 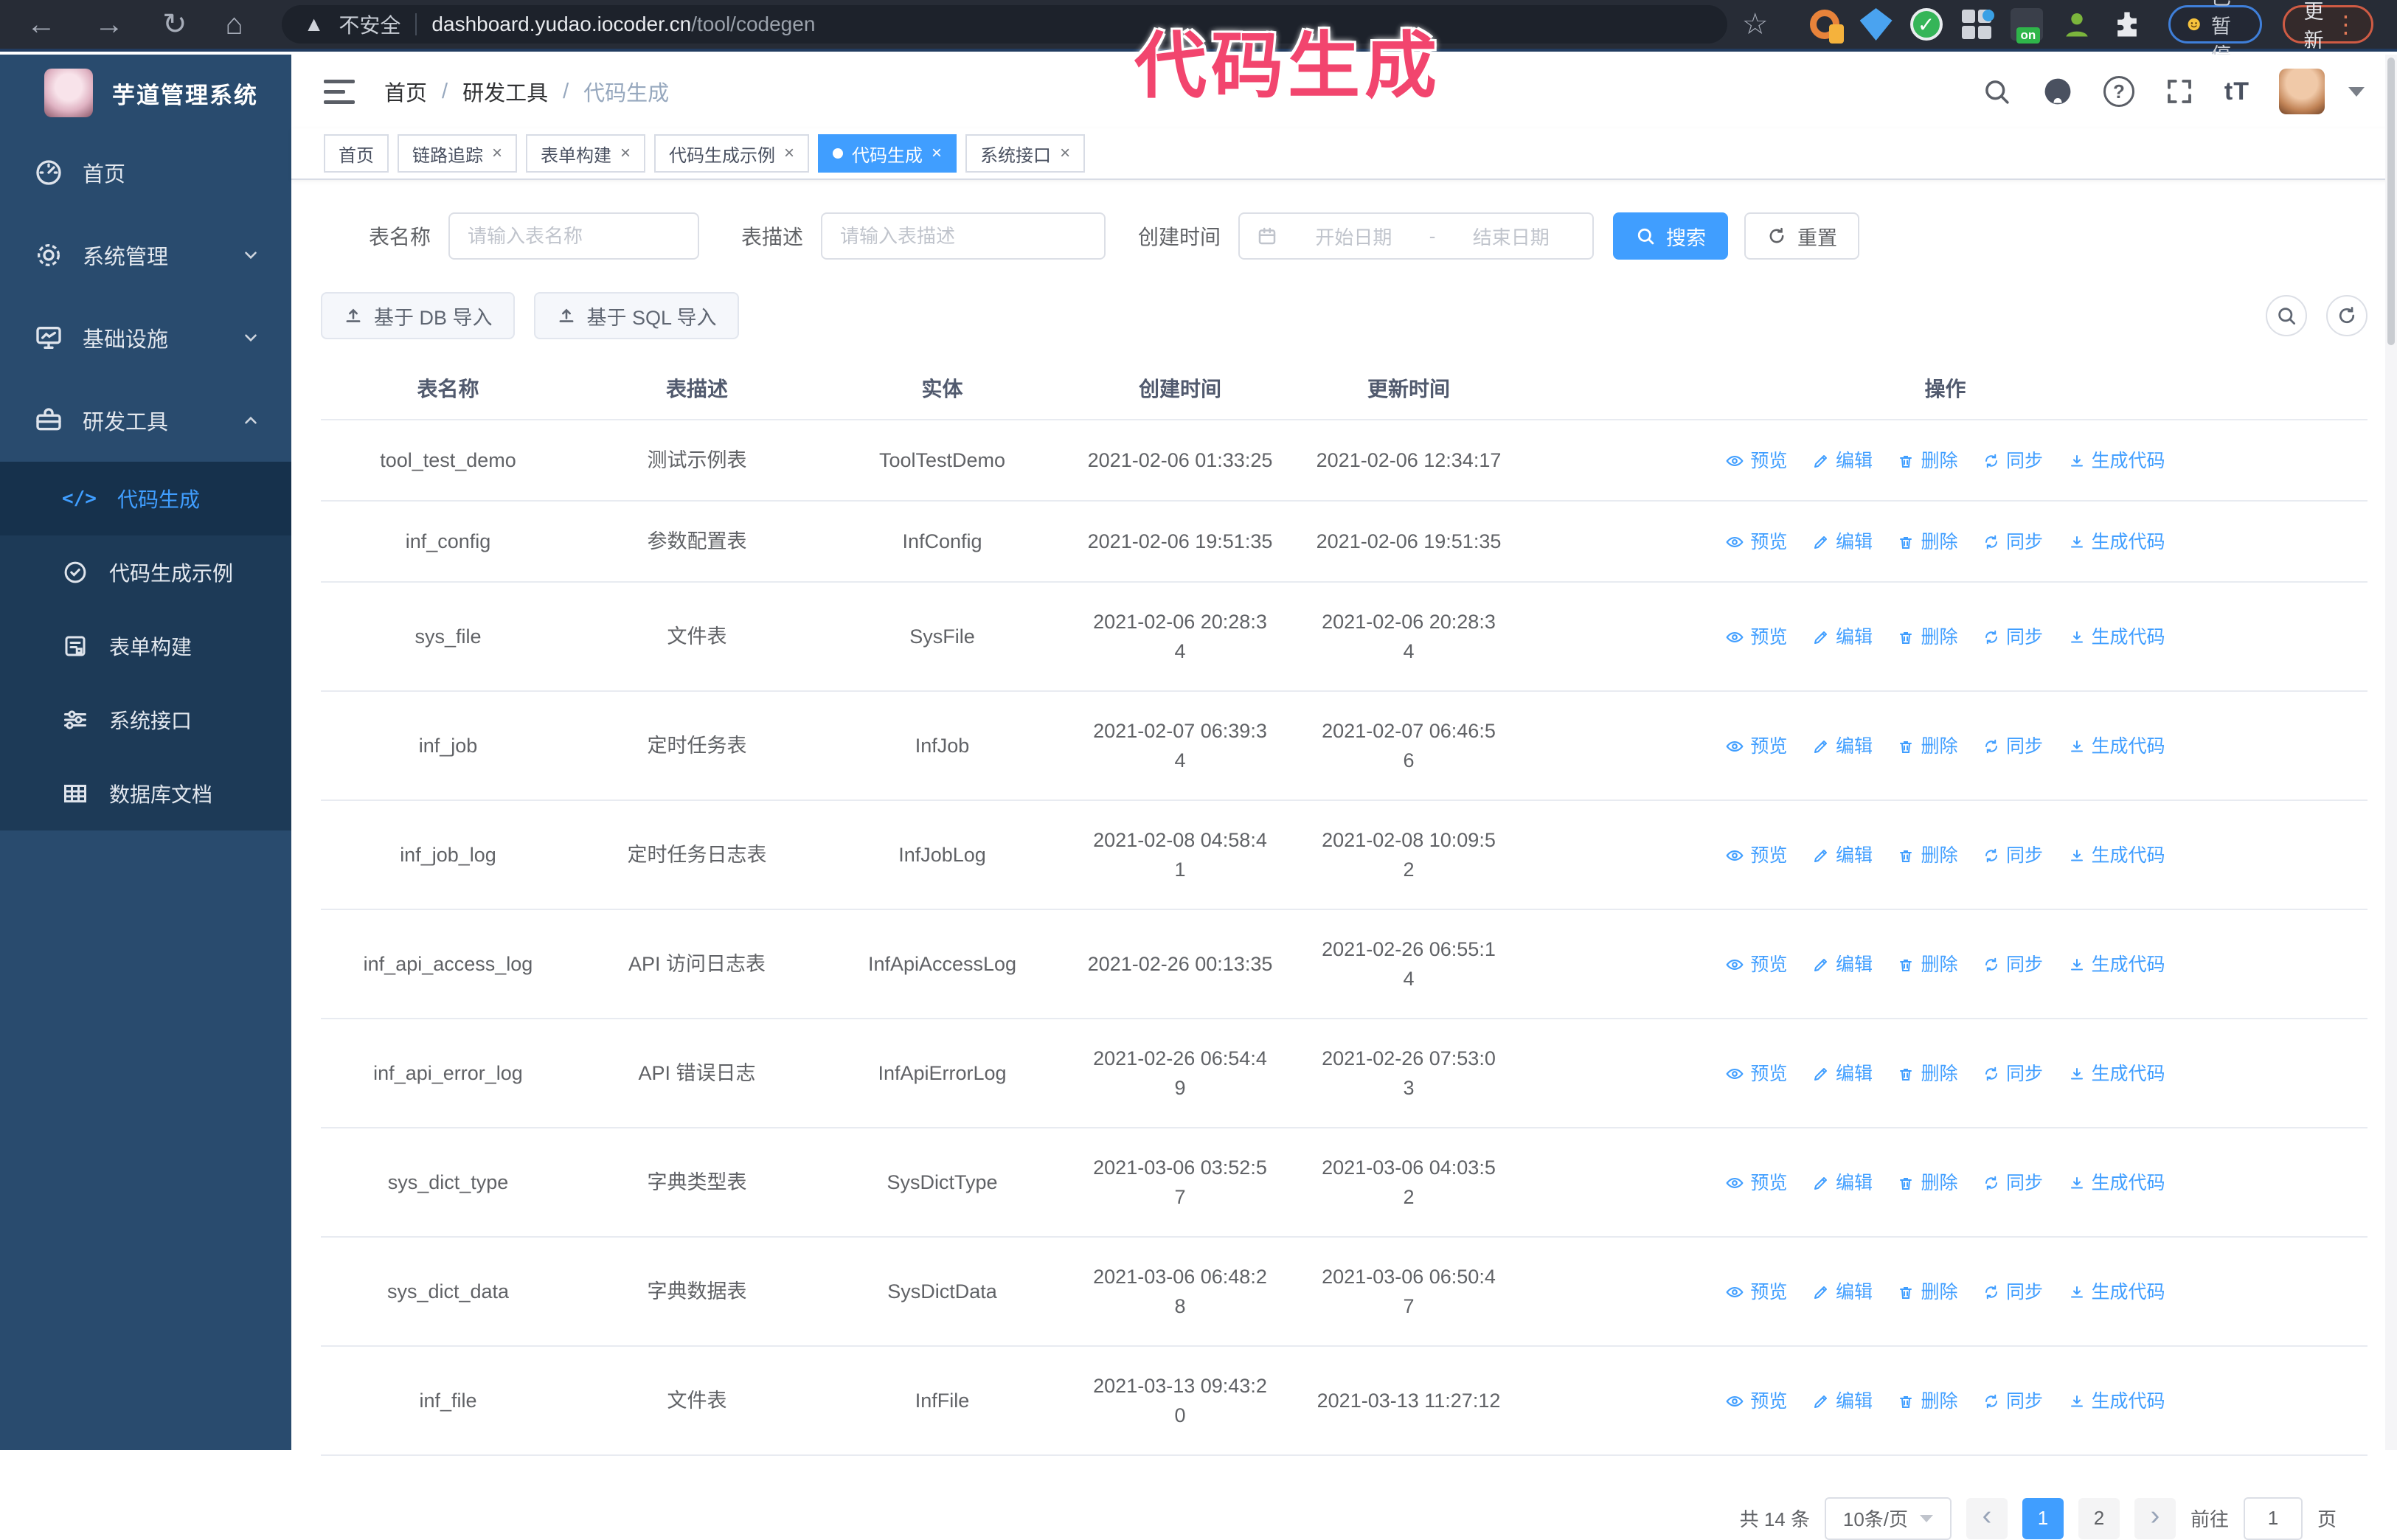 What do you see at coordinates (1977, 24) in the screenshot?
I see `extension-grid-icon` at bounding box center [1977, 24].